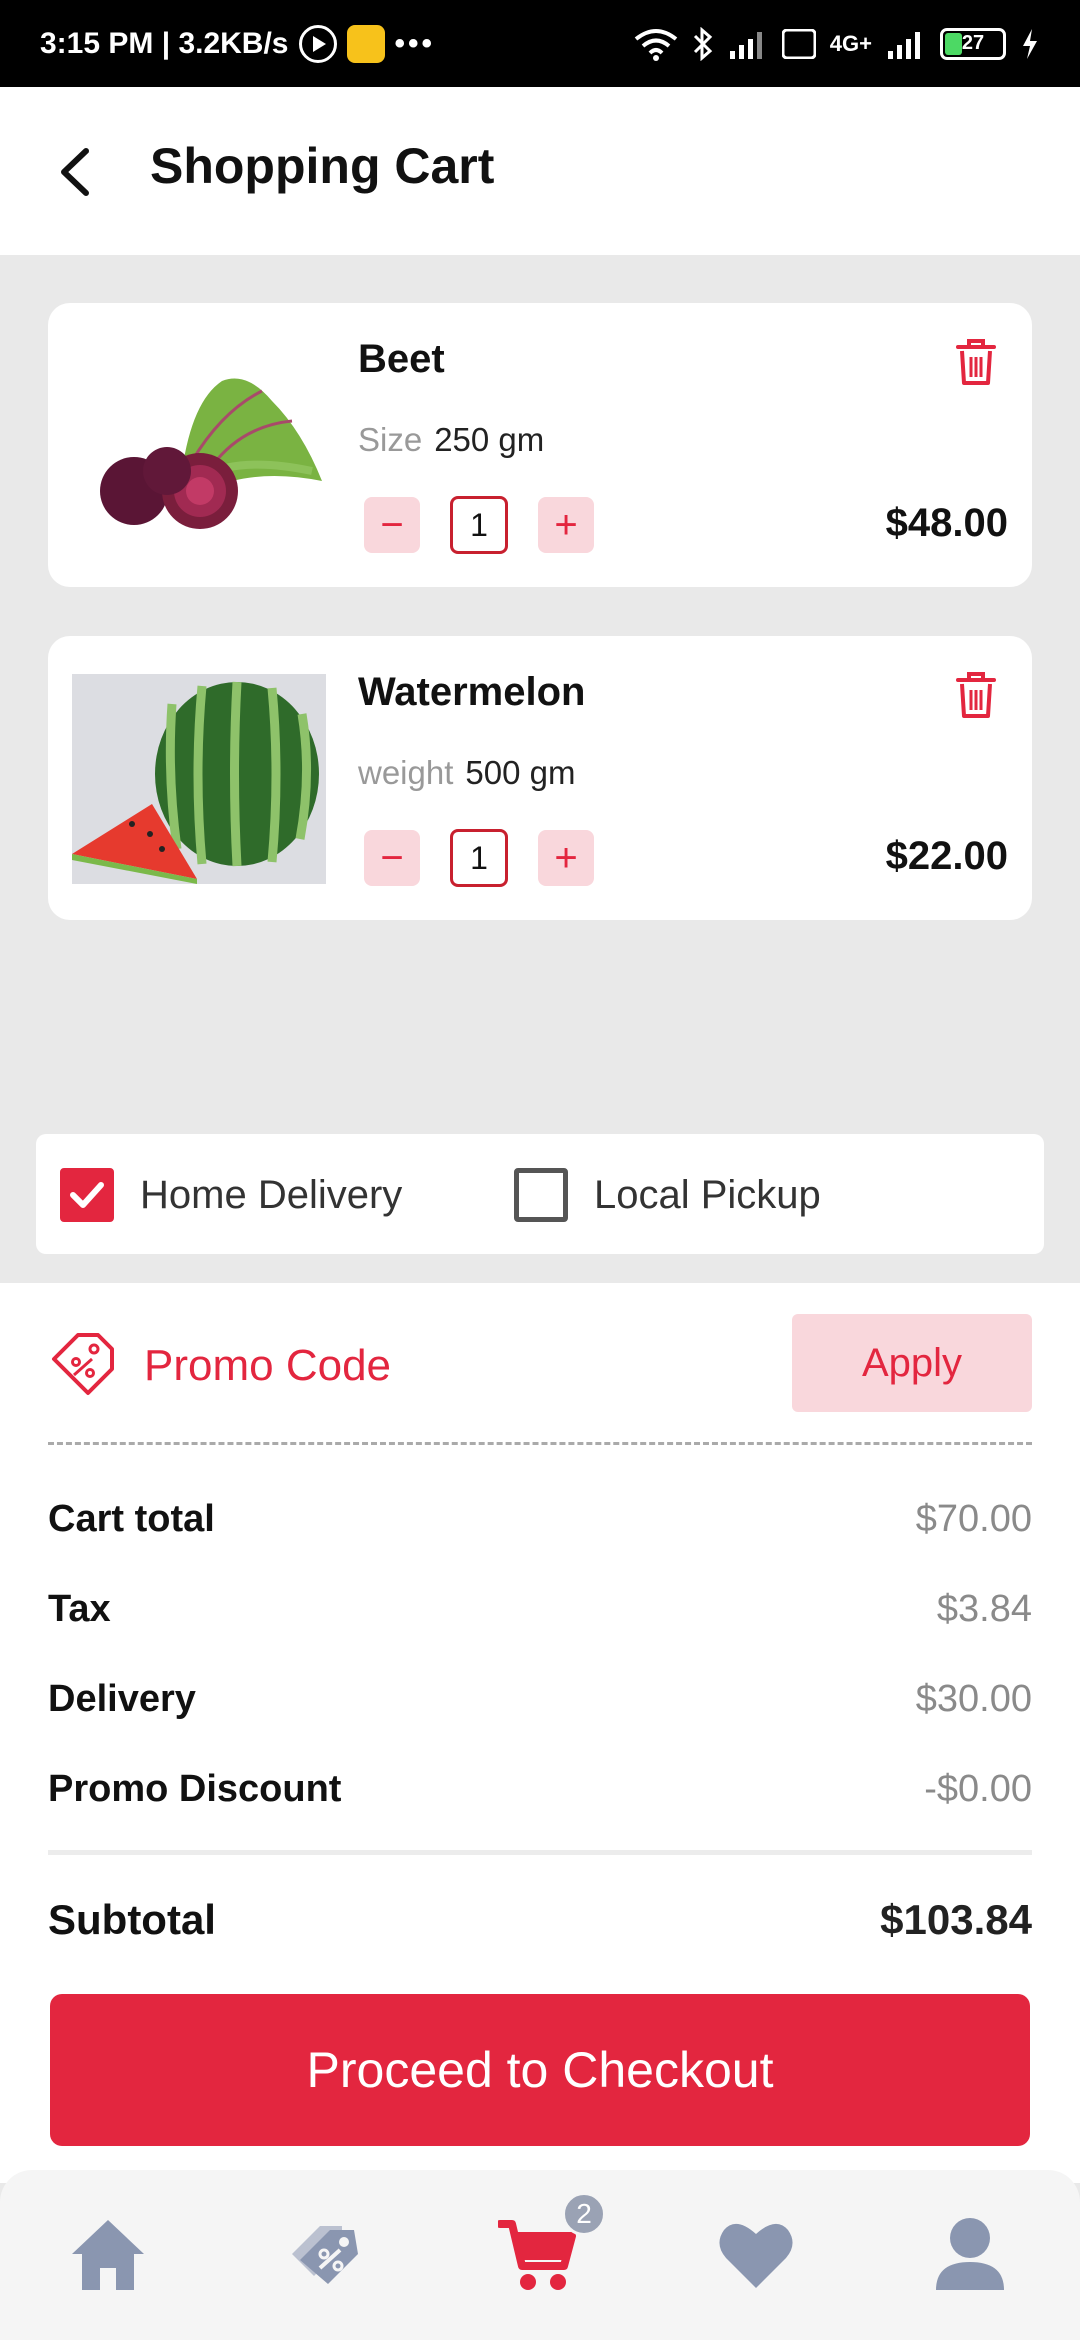  I want to click on summary-row-delivery: Delivery $30.00, so click(540, 1699).